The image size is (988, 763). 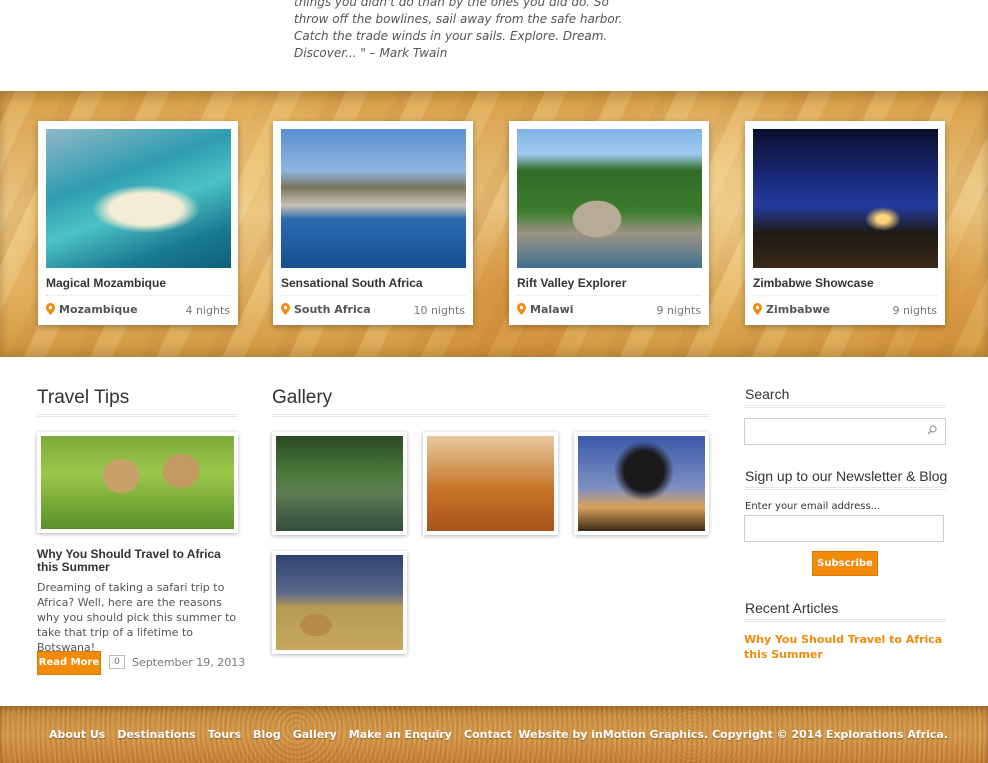 What do you see at coordinates (189, 662) in the screenshot?
I see `post-date: September 19, 2013` at bounding box center [189, 662].